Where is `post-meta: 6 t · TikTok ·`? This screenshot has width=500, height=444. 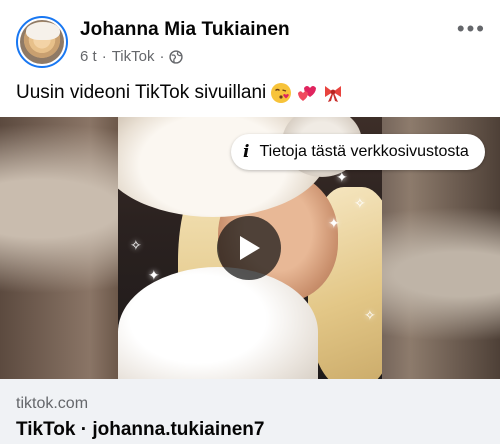
post-meta: 6 t · TikTok · is located at coordinates (132, 56).